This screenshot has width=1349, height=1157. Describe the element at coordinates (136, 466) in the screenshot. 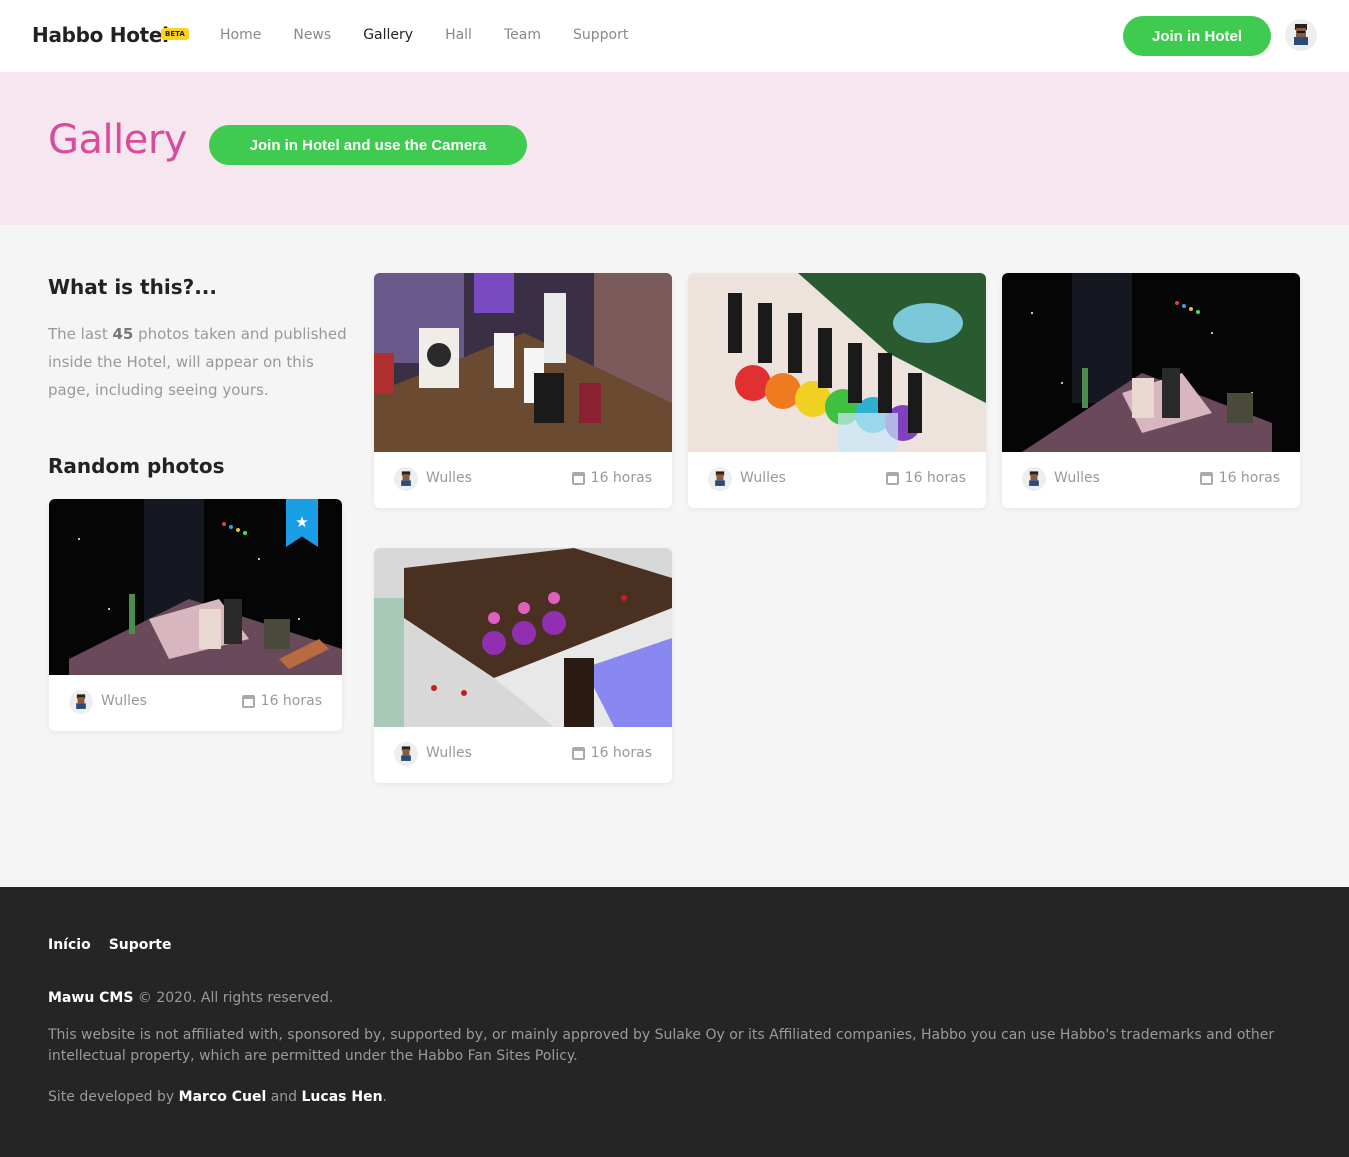

I see `random-photos-title: Random photos` at that location.